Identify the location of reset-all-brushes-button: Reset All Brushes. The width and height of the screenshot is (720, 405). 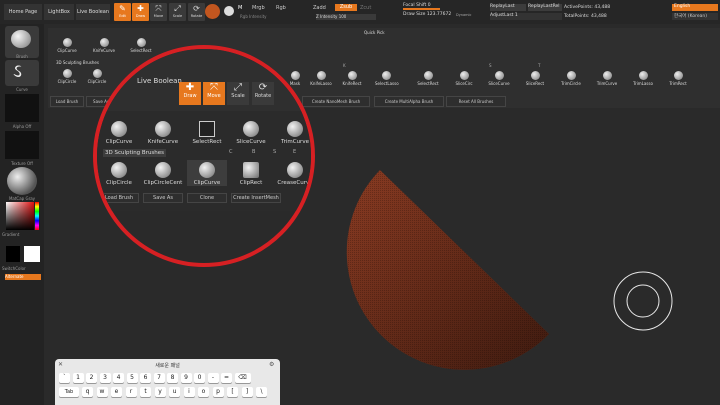
(476, 101).